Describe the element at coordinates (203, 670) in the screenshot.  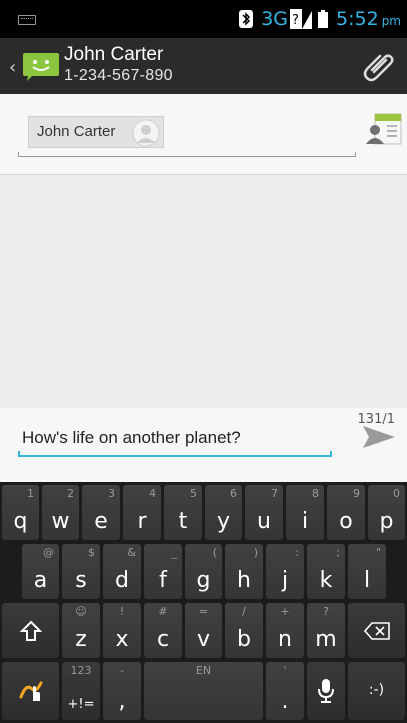
I see `key-hint: EN` at that location.